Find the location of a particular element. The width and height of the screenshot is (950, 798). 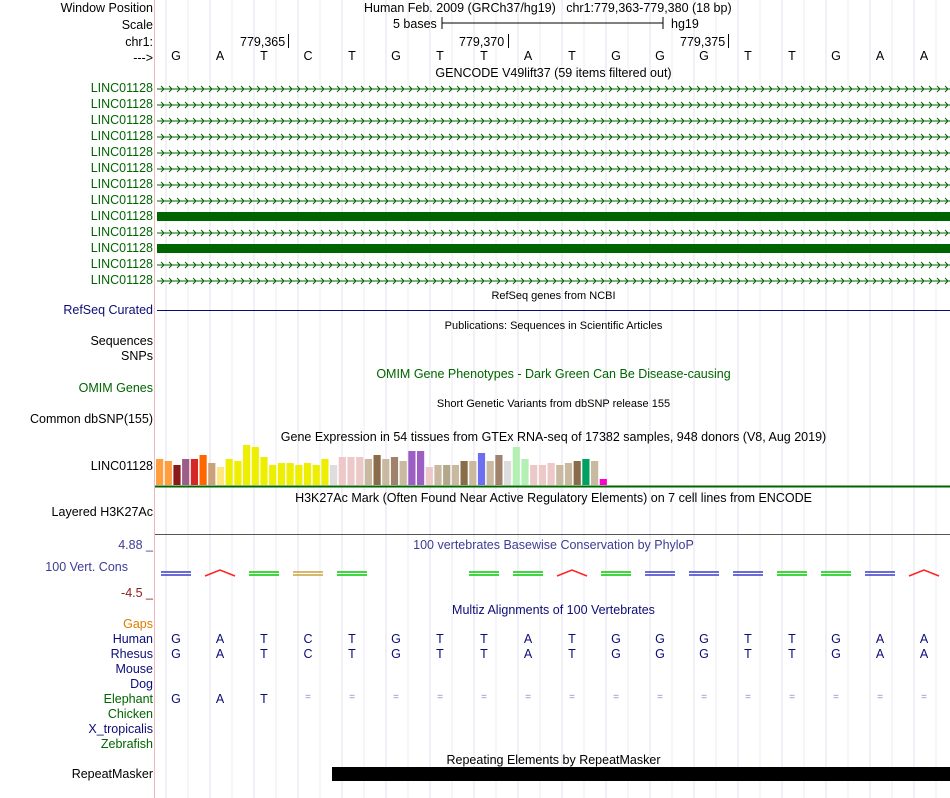

refseq-label: RefSeq Curated is located at coordinates (108, 310).